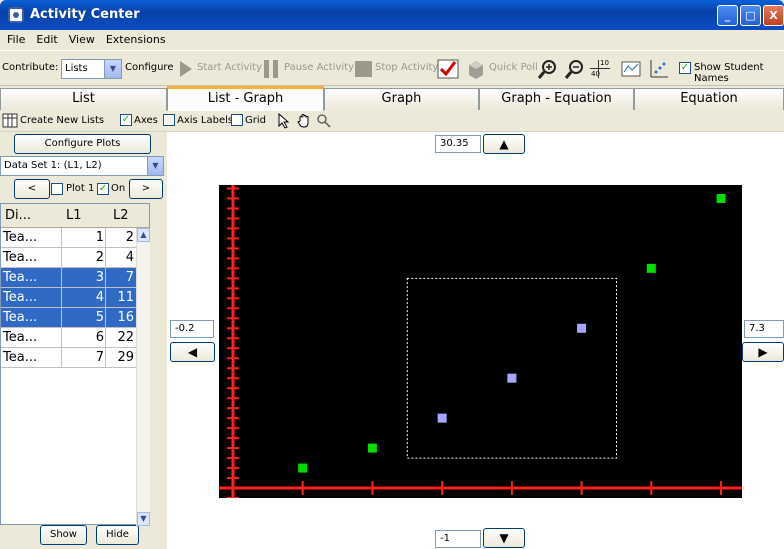 The height and width of the screenshot is (549, 784). What do you see at coordinates (659, 69) in the screenshot?
I see `scatter-plot-icon` at bounding box center [659, 69].